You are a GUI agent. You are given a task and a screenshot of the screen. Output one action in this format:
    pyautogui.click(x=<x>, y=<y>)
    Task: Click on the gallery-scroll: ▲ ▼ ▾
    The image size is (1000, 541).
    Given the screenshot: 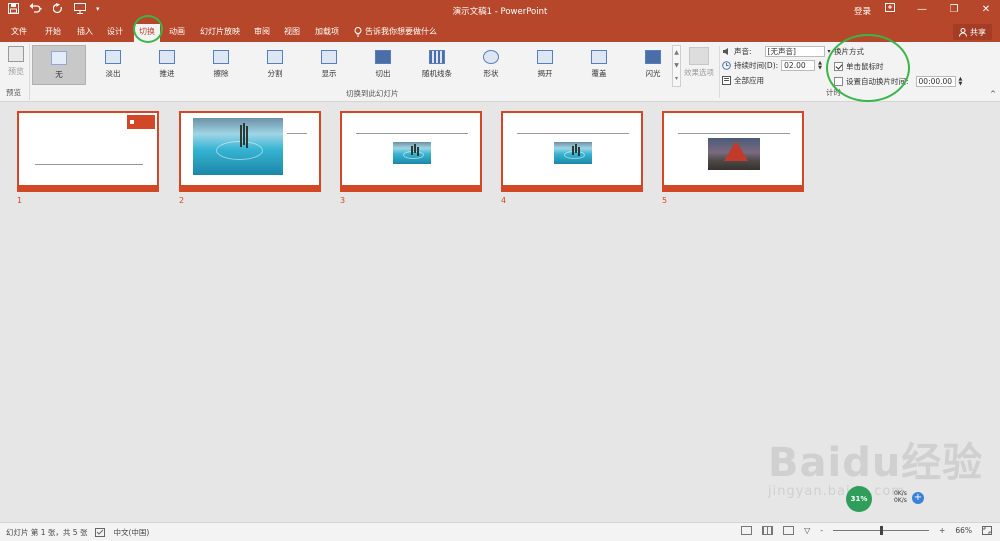 What is the action you would take?
    pyautogui.click(x=676, y=66)
    